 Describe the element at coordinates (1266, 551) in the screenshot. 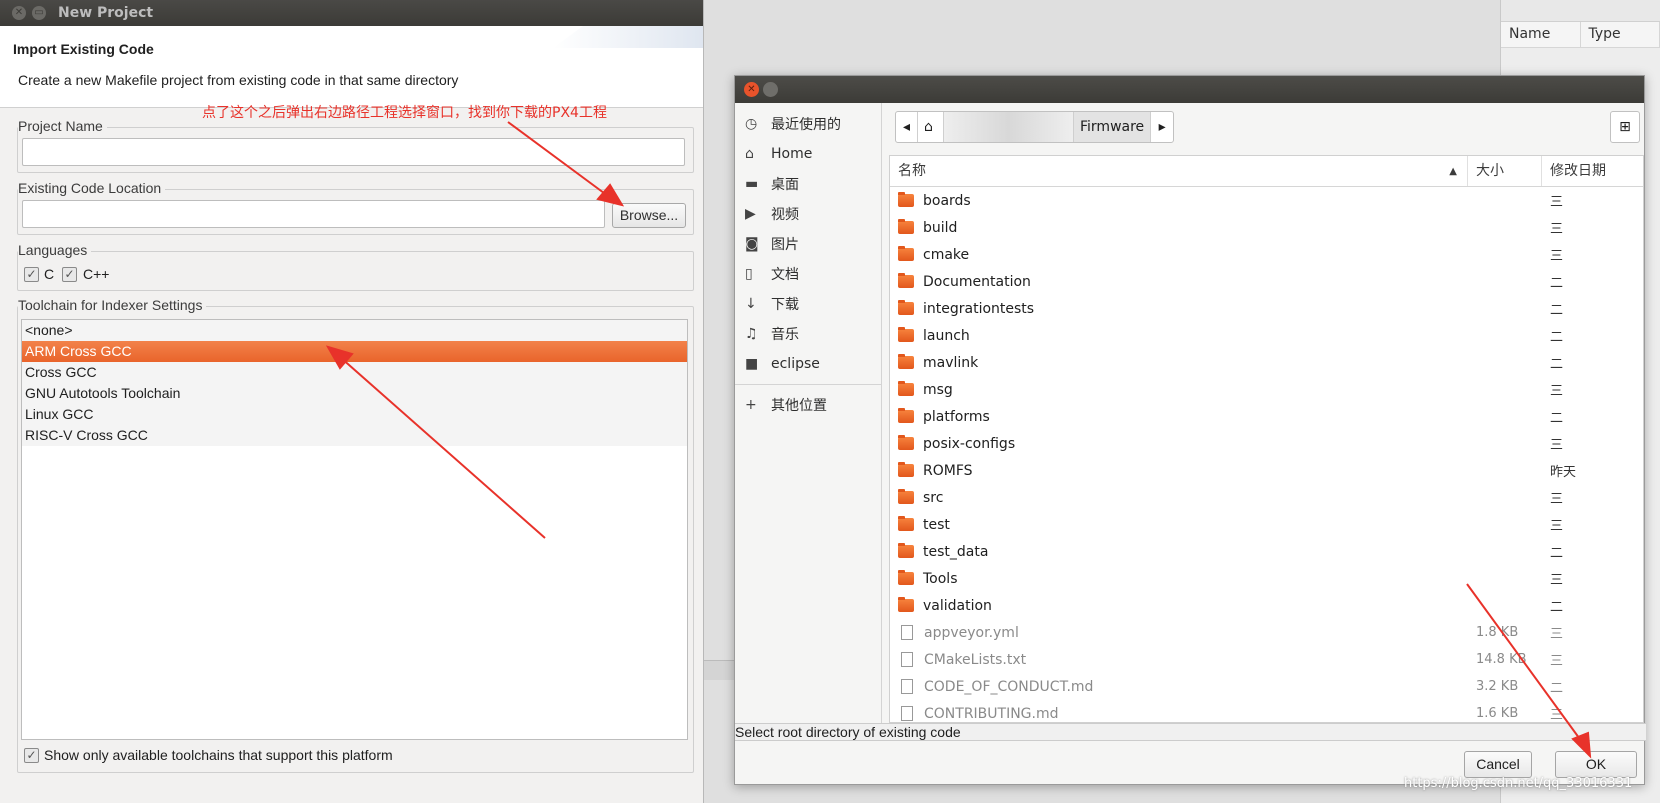

I see `folder-row: test_data 二` at that location.